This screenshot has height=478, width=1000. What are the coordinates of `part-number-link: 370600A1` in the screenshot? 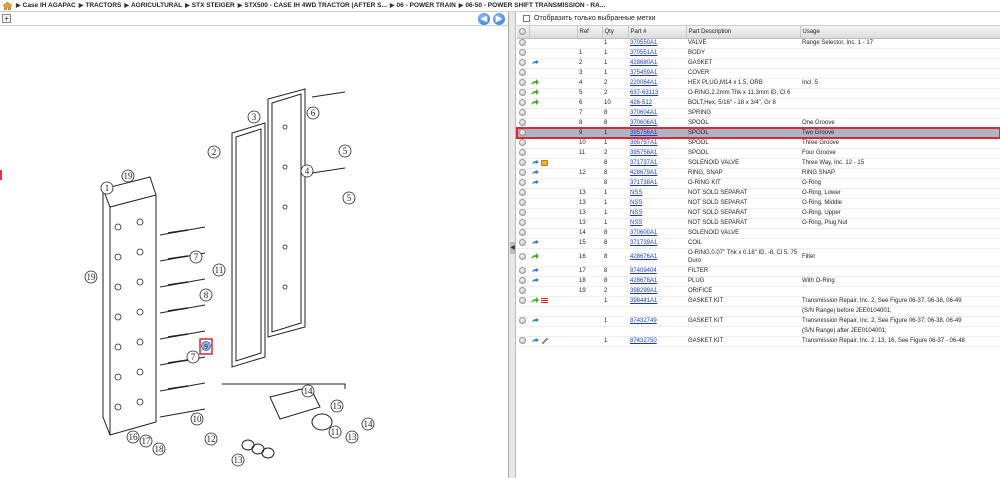 It's located at (643, 233).